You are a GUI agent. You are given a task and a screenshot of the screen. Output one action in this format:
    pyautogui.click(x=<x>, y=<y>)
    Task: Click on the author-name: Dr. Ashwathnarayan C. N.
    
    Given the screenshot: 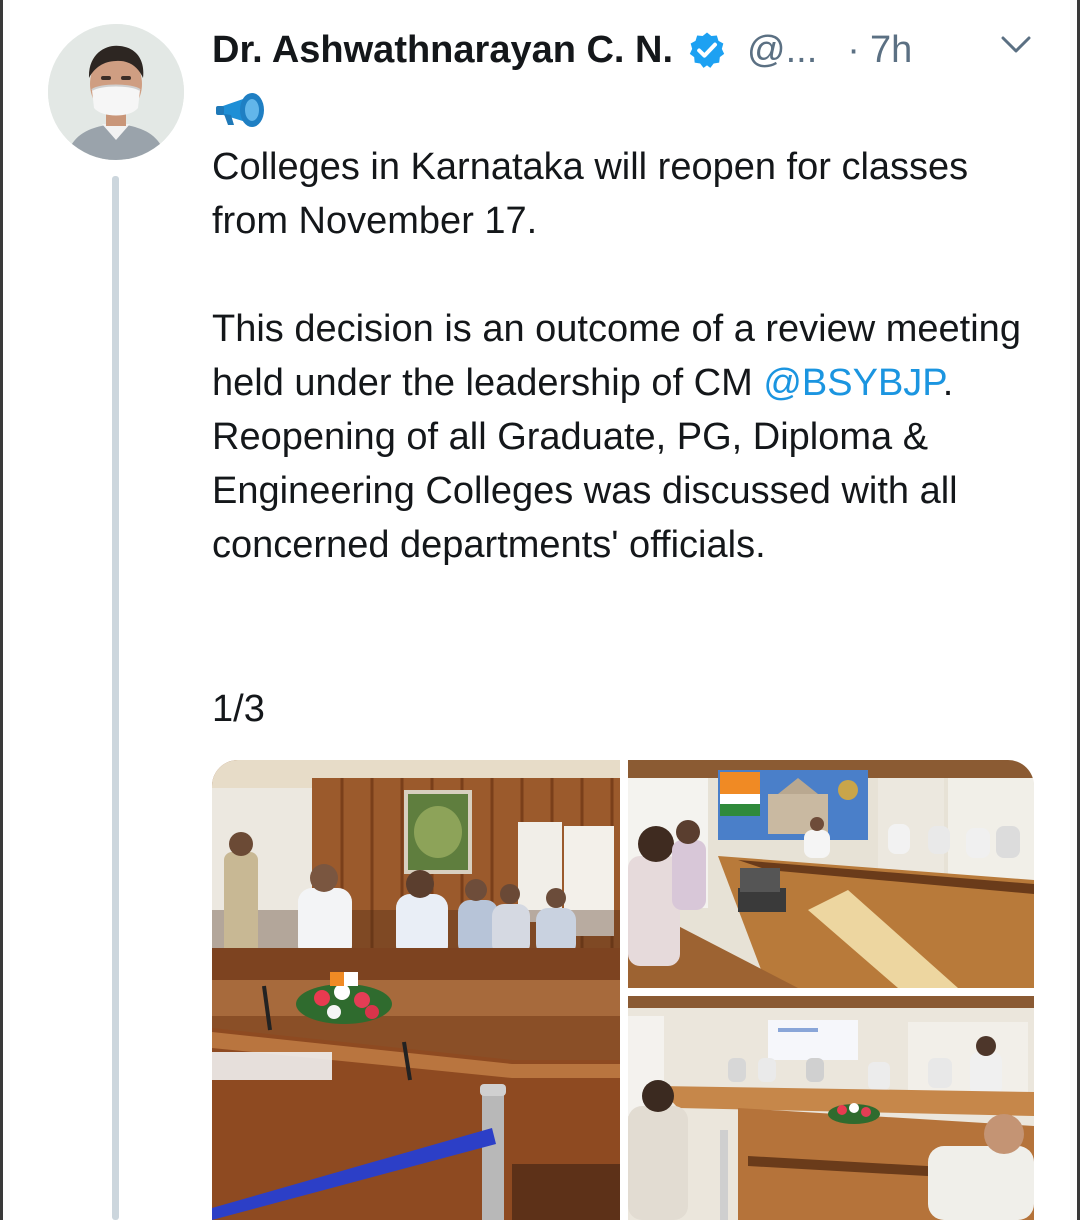 What is the action you would take?
    pyautogui.click(x=442, y=50)
    